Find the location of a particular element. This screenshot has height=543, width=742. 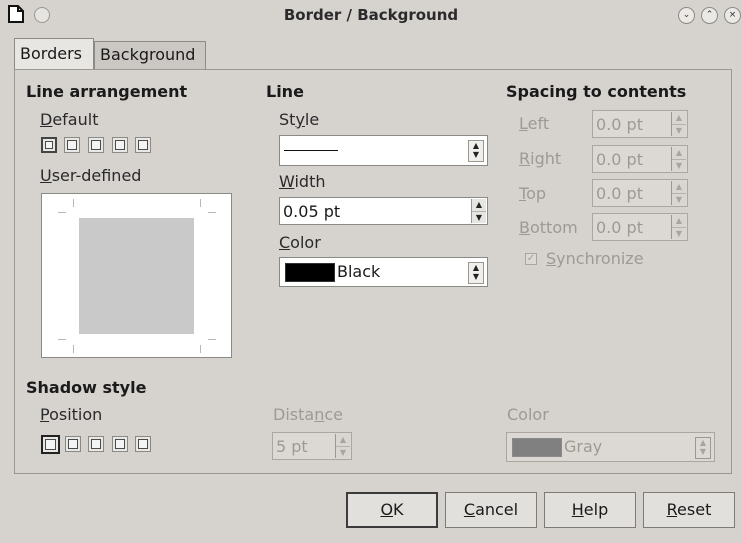

synchronize-checkbox: ✓ is located at coordinates (531, 259).